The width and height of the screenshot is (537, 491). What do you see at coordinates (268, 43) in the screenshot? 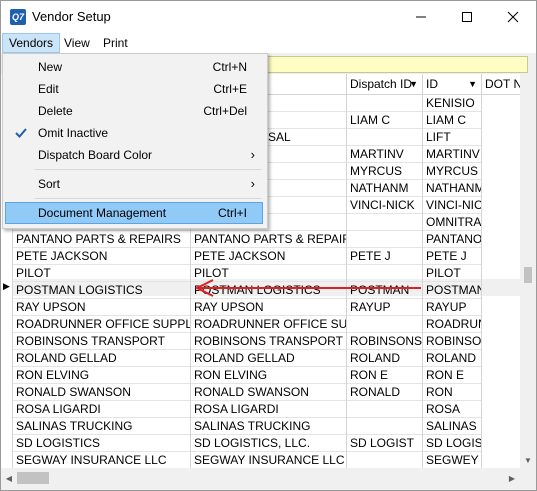
I see `menu-bar: Vendors View Print` at bounding box center [268, 43].